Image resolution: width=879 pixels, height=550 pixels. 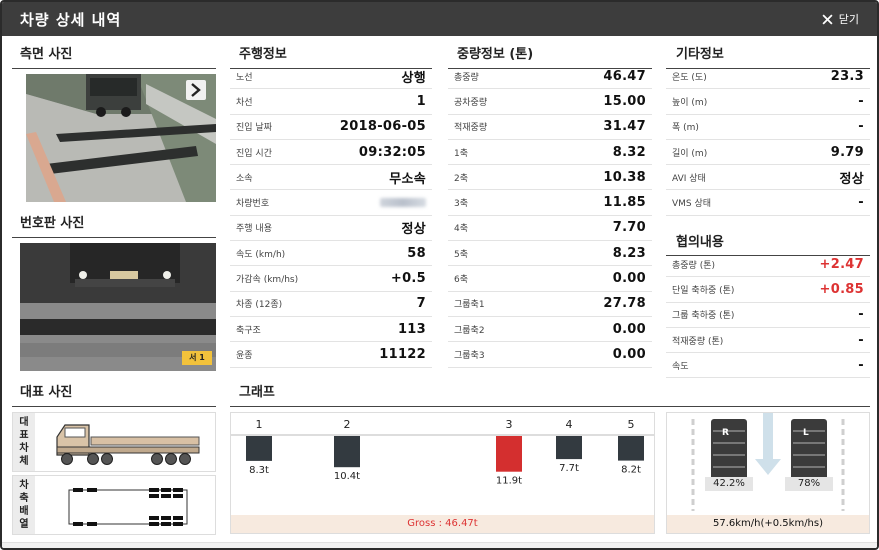 I want to click on negotiation_info-row: 속도 -, so click(x=768, y=366).